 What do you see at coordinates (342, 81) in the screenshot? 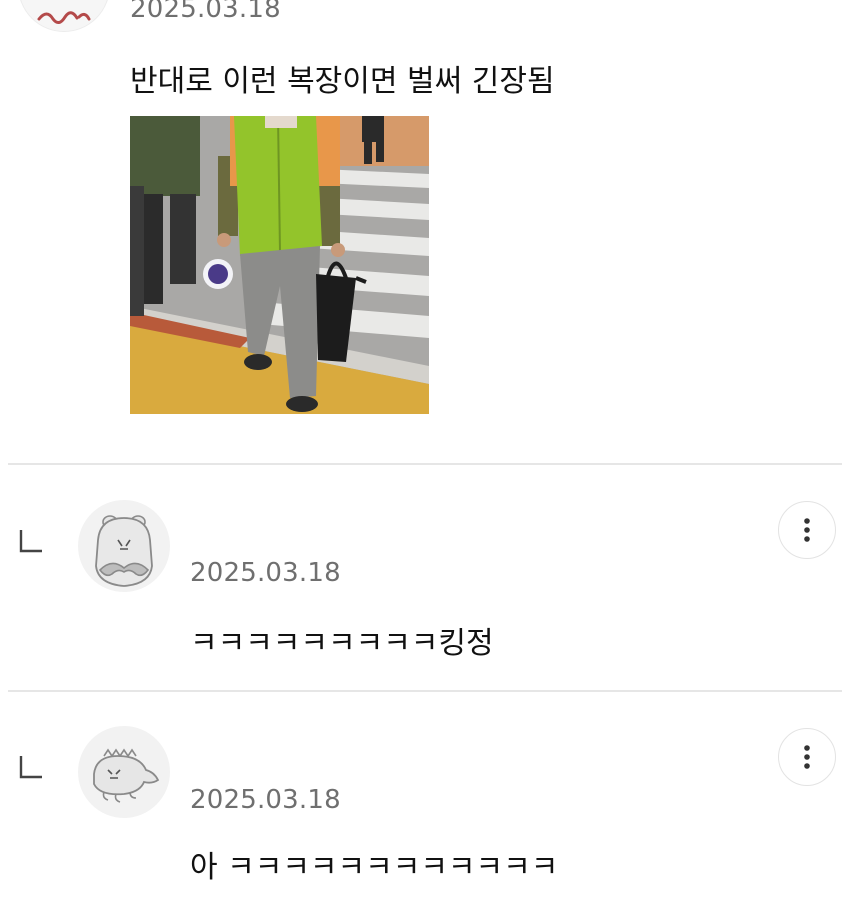
I see `comment-text: 반대로 이런 복장이면 벌써 긴장됨` at bounding box center [342, 81].